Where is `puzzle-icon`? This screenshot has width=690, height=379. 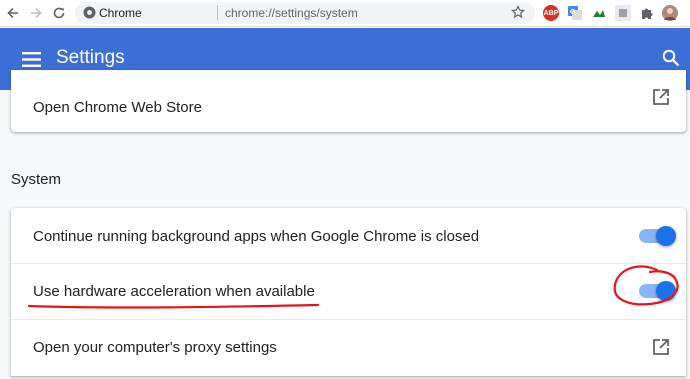
puzzle-icon is located at coordinates (647, 13).